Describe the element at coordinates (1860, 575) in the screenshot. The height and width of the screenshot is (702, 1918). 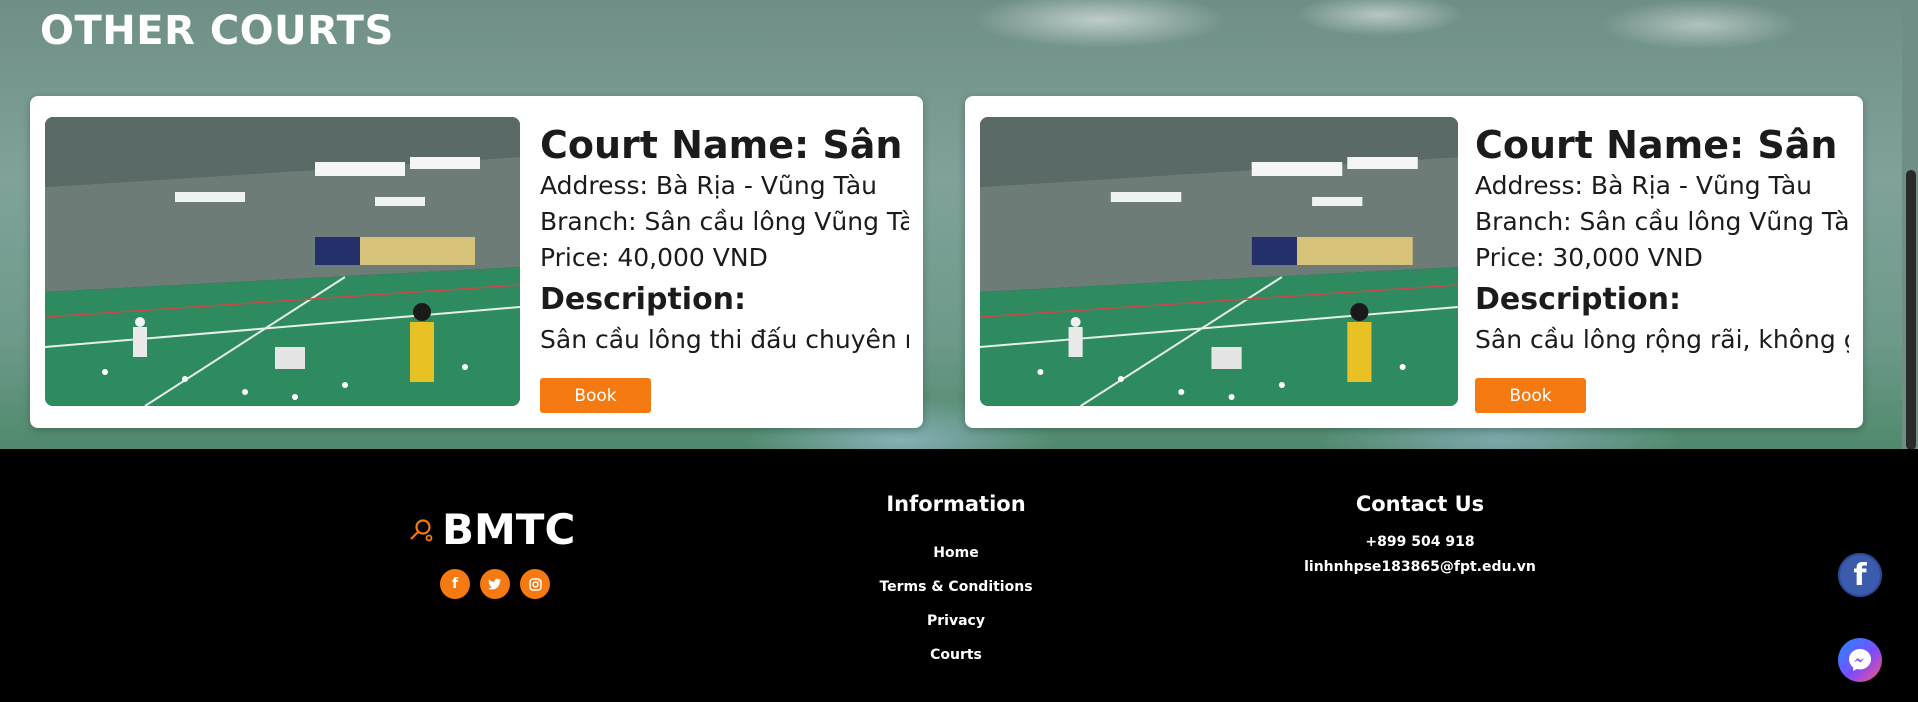
I see `facebook-float-icon: f` at that location.